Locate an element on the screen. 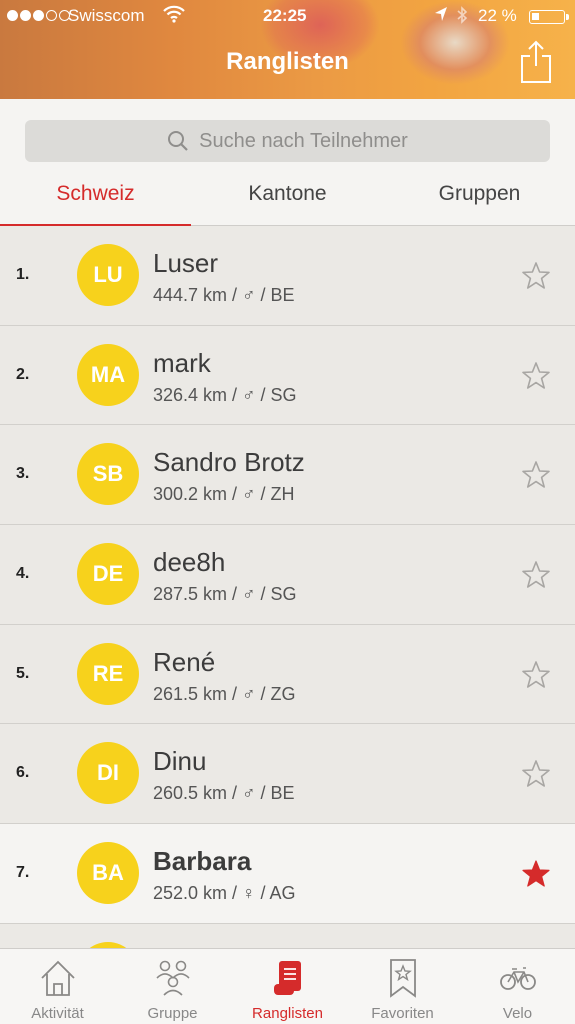 The width and height of the screenshot is (575, 1024). share-icon is located at coordinates (536, 61).